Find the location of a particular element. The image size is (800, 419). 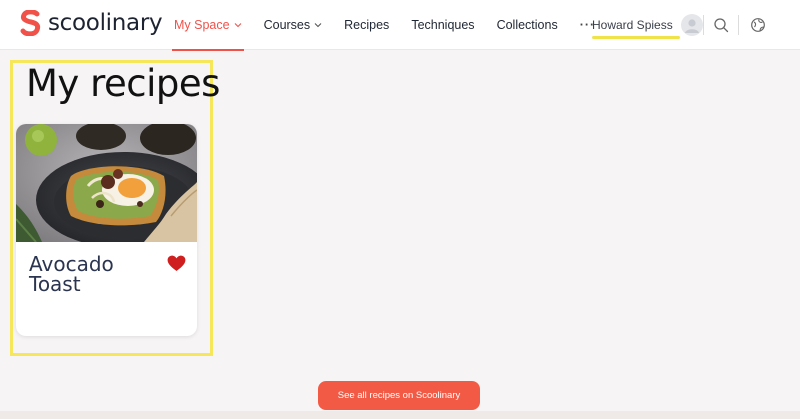

nav-my-space: My Space is located at coordinates (208, 25).